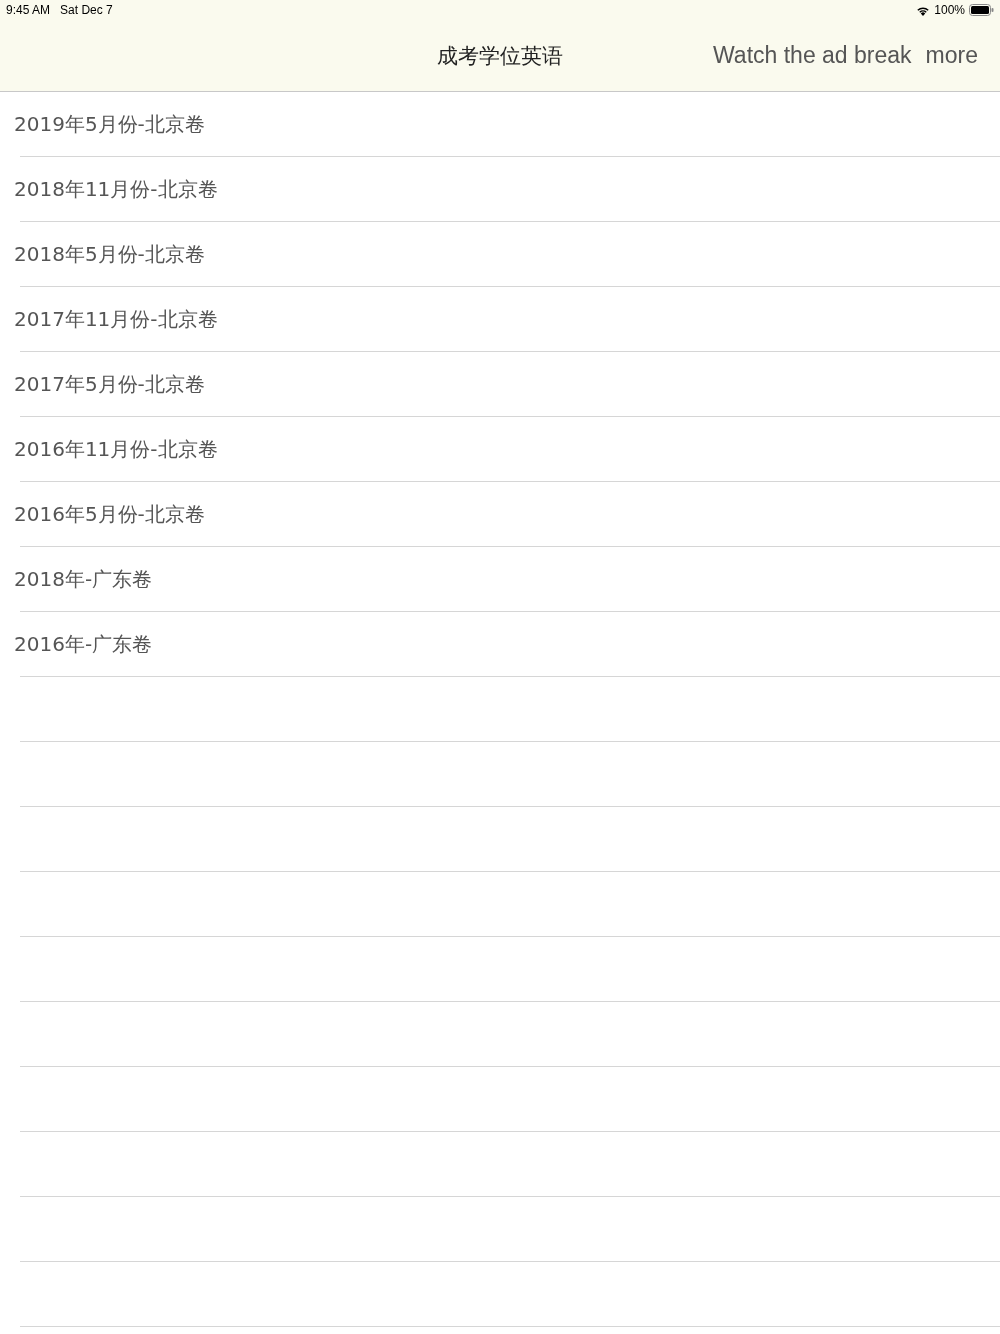 Image resolution: width=1000 pixels, height=1334 pixels. I want to click on battery-percentage: 100%, so click(949, 10).